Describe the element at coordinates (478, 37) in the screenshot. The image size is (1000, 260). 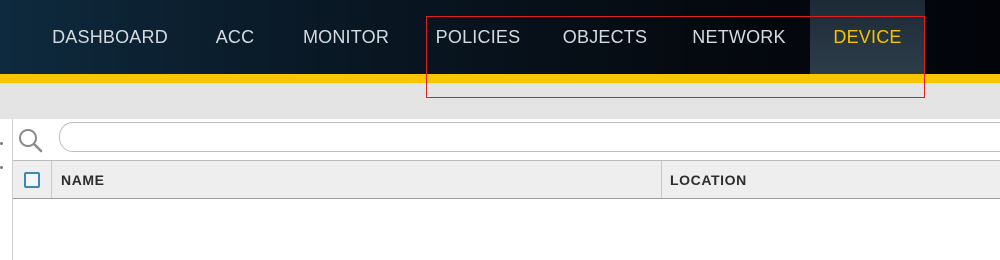
I see `tab-policies: POLICIES` at that location.